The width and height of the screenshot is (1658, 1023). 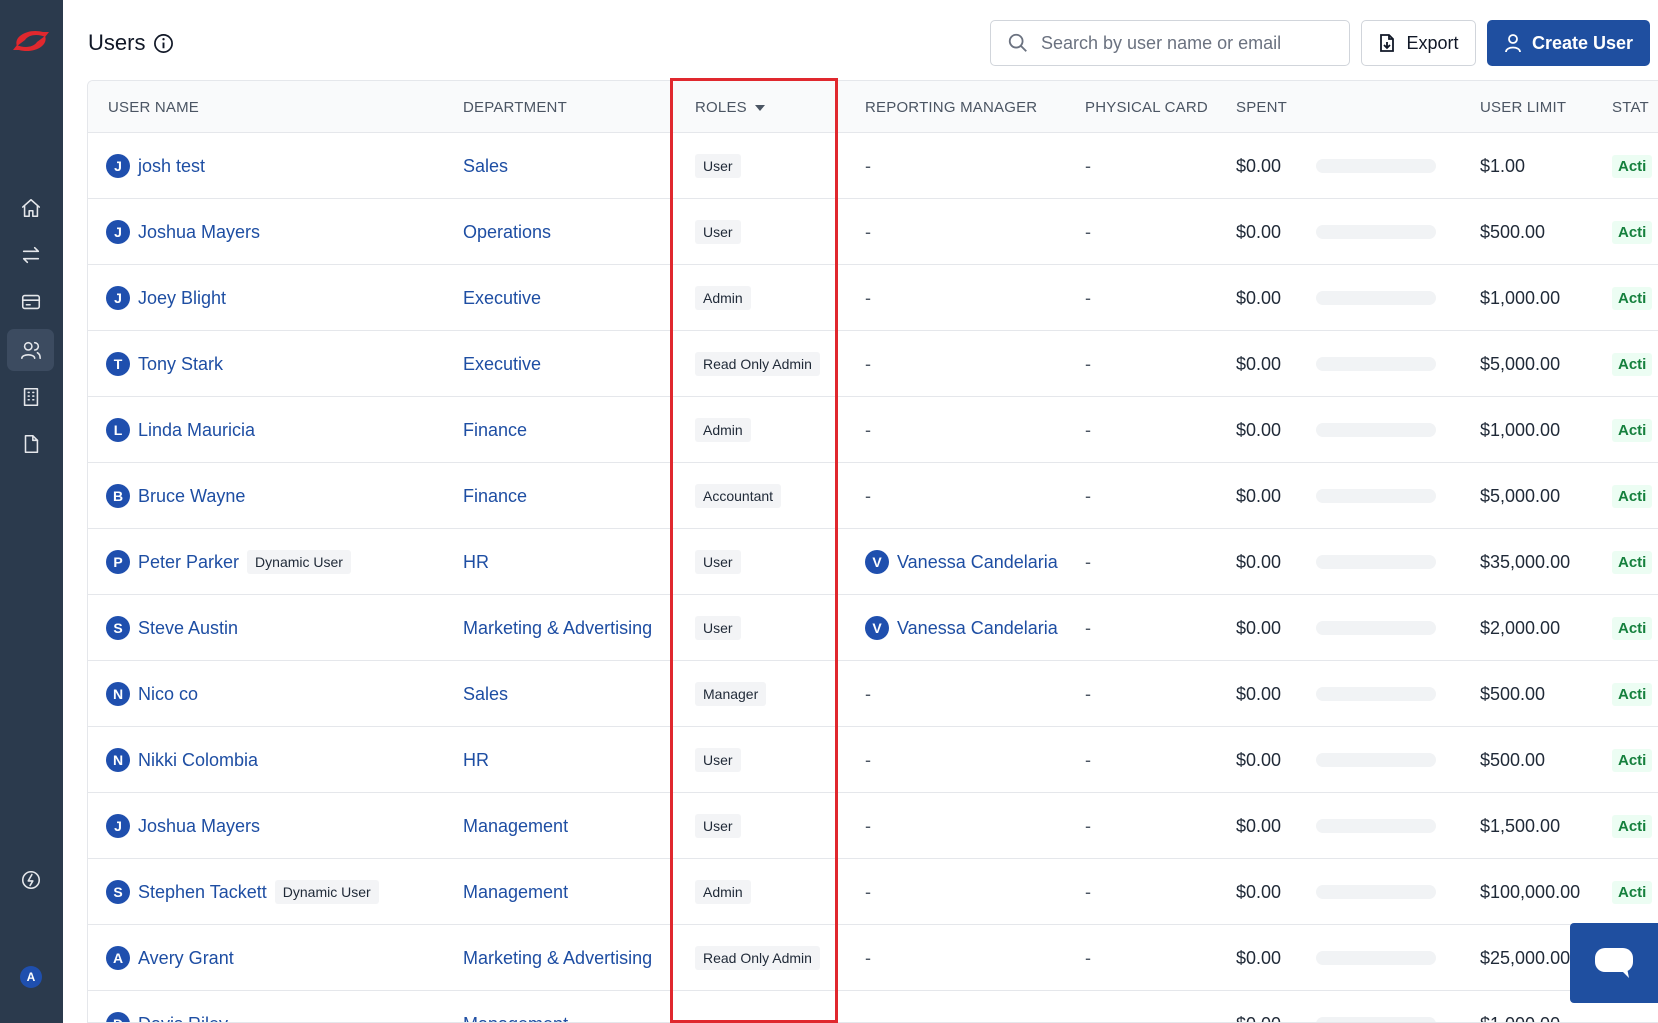 I want to click on user-name-cell: L Linda Mauricia, so click(x=180, y=430).